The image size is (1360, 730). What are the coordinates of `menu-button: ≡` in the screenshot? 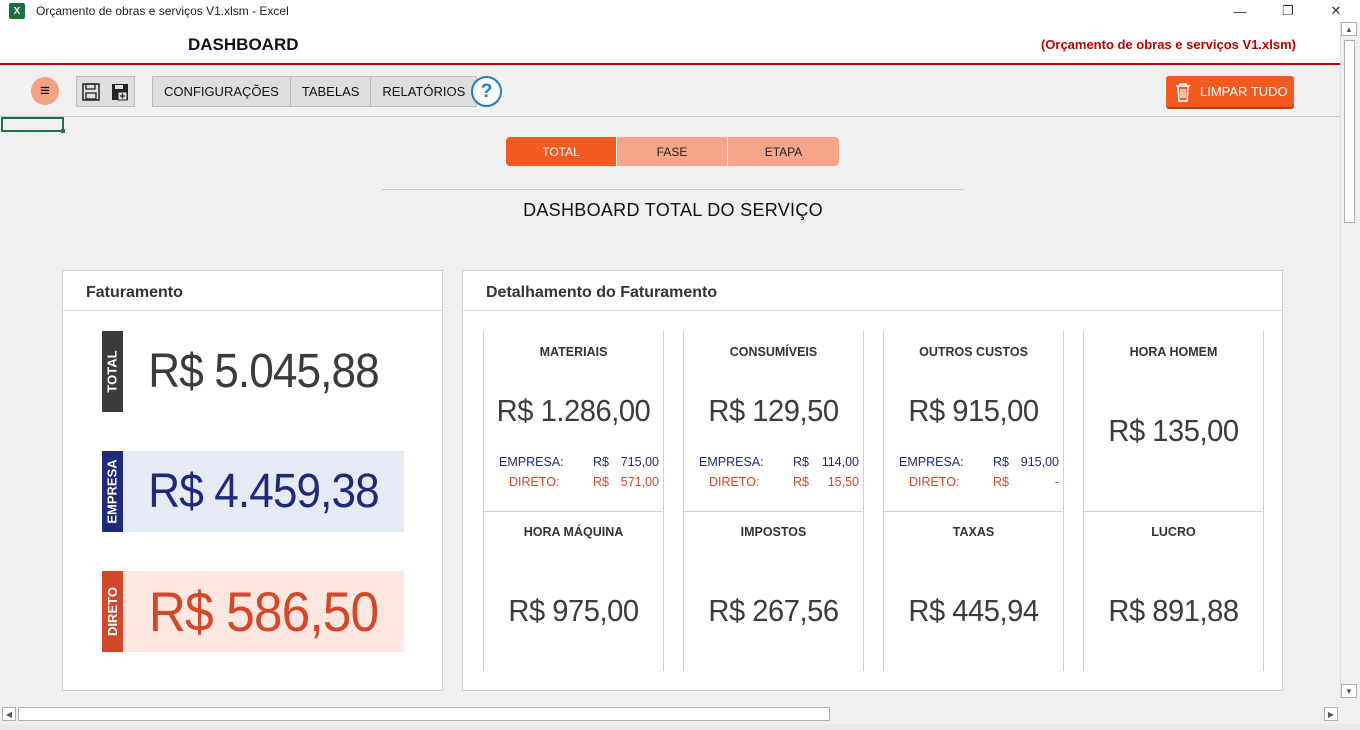 It's located at (45, 91).